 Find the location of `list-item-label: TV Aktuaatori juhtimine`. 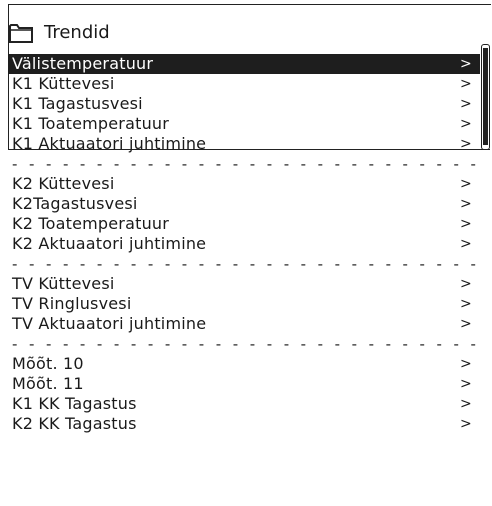

list-item-label: TV Aktuaatori juhtimine is located at coordinates (109, 323).